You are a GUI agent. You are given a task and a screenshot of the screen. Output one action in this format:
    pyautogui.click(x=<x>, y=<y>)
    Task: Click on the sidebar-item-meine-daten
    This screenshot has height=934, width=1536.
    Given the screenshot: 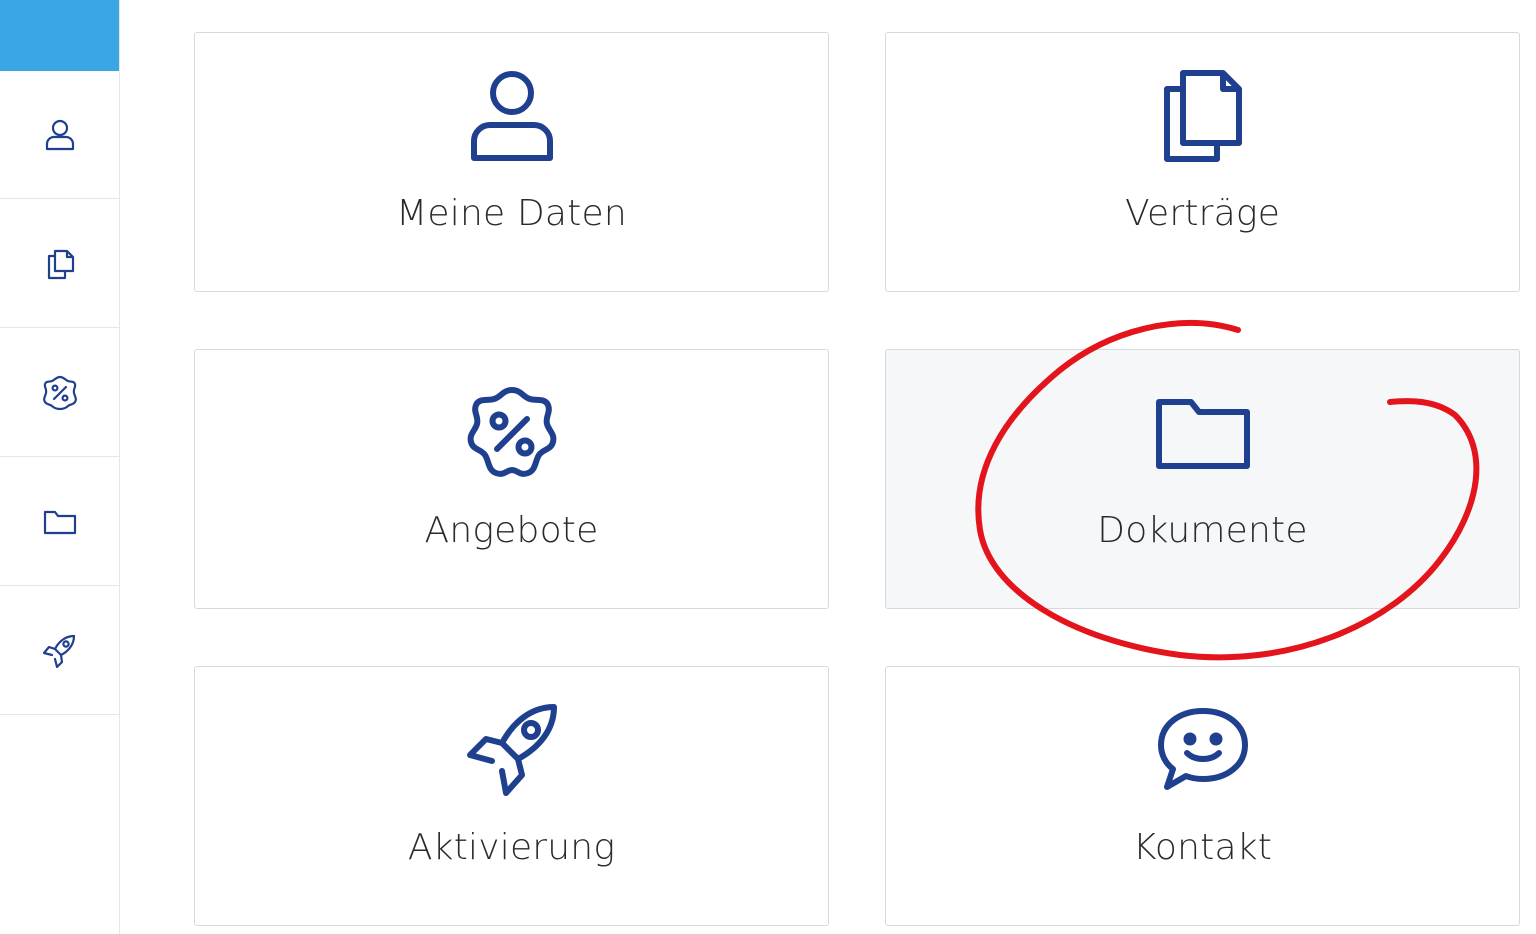 What is the action you would take?
    pyautogui.click(x=59, y=135)
    